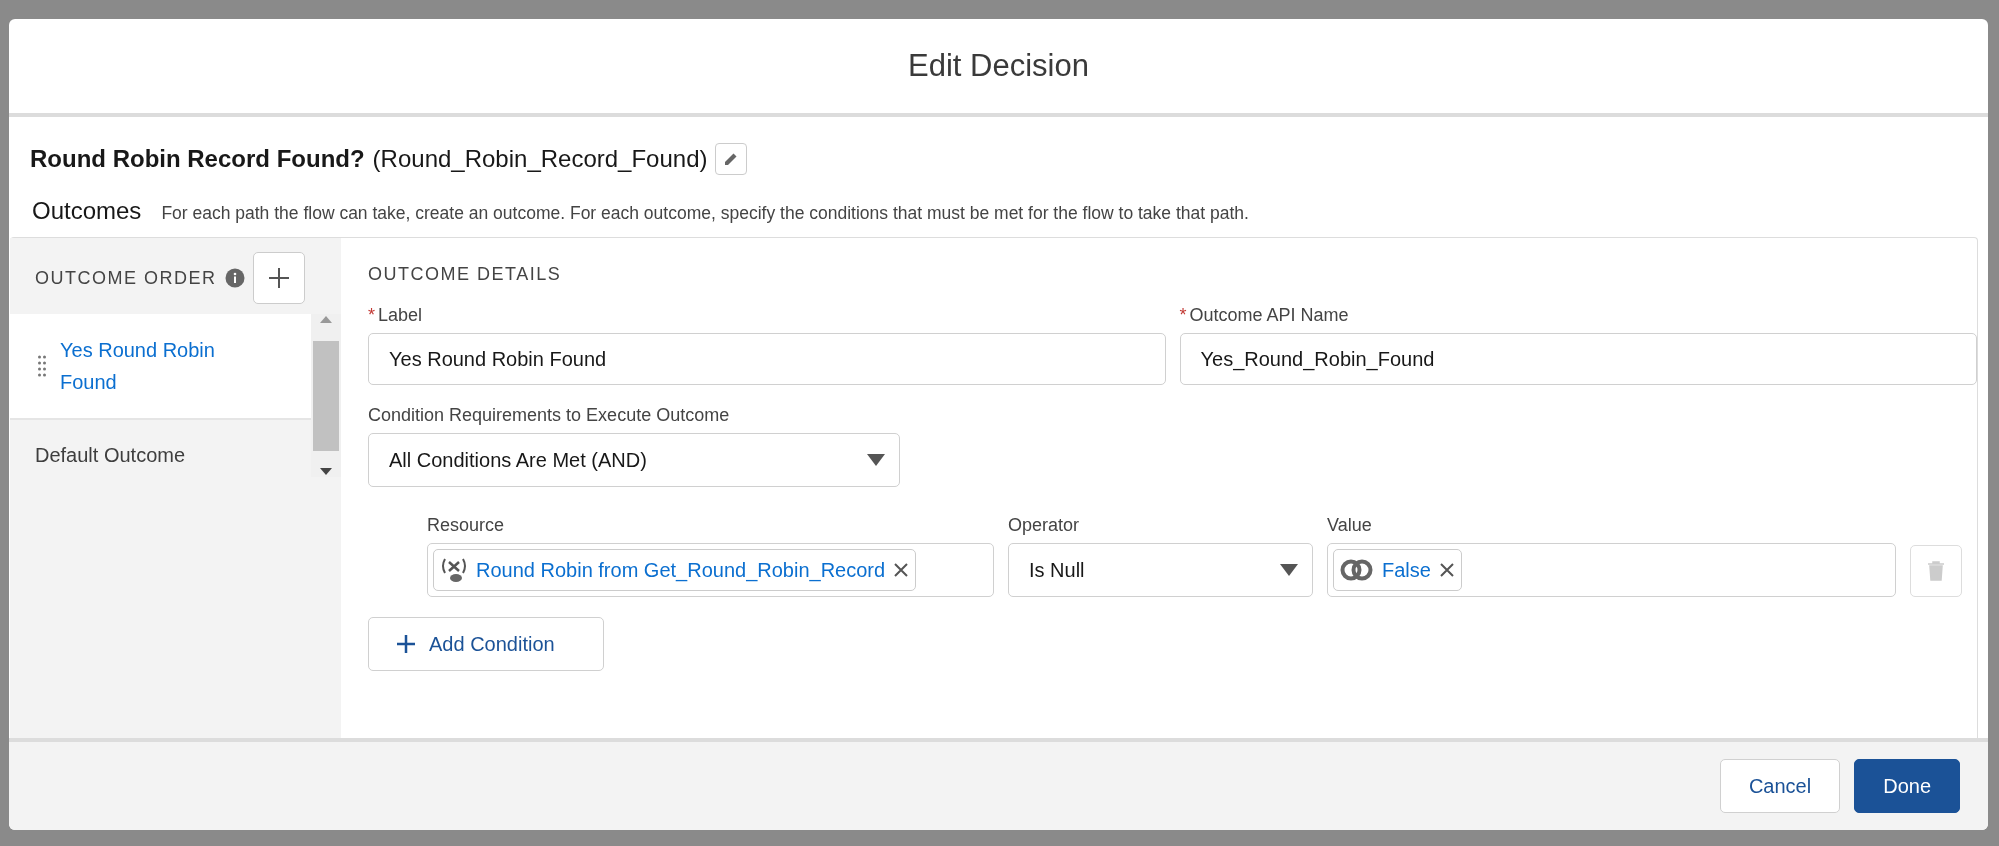 Image resolution: width=1999 pixels, height=846 pixels. Describe the element at coordinates (87, 211) in the screenshot. I see `section-heading: Outcomes` at that location.